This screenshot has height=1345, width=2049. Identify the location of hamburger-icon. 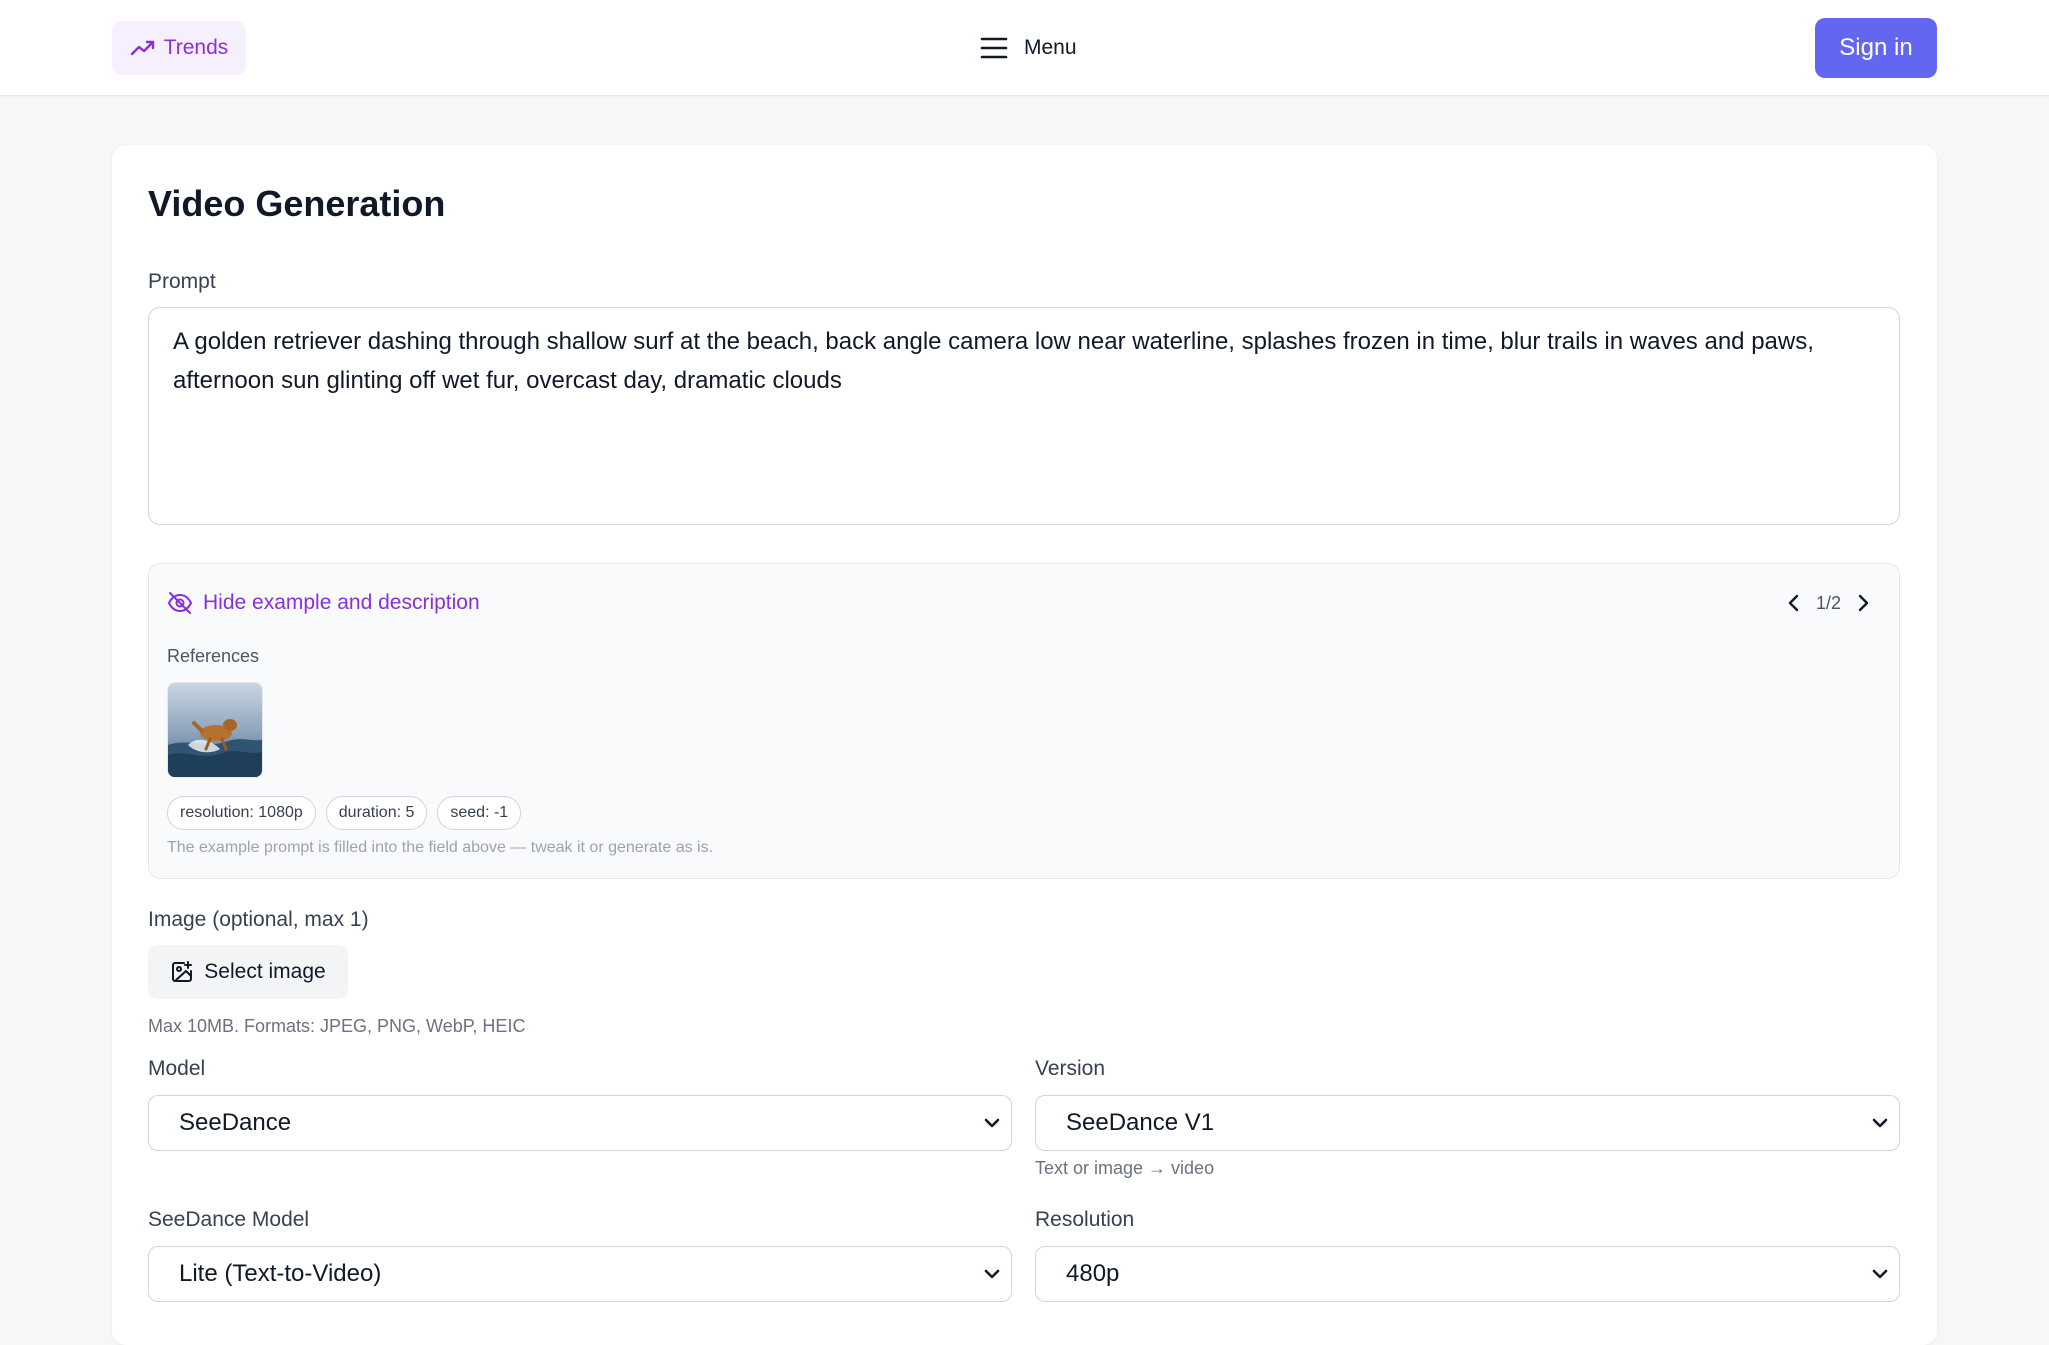
(994, 48).